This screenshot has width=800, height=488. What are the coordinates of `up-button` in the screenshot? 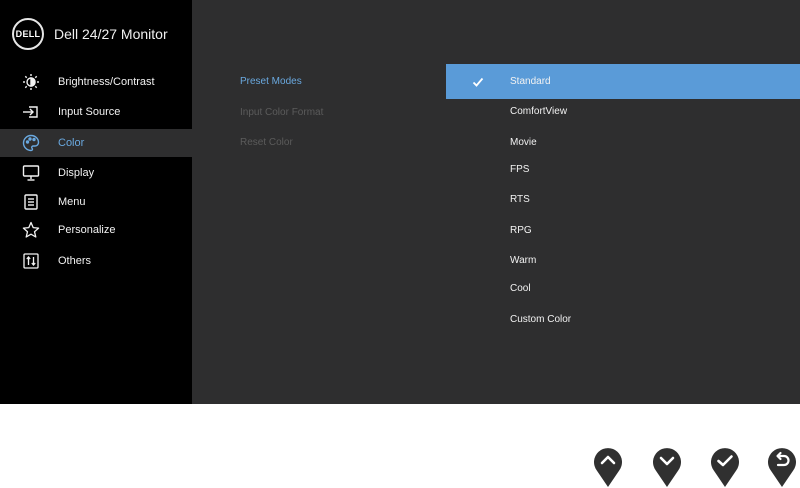 It's located at (608, 466).